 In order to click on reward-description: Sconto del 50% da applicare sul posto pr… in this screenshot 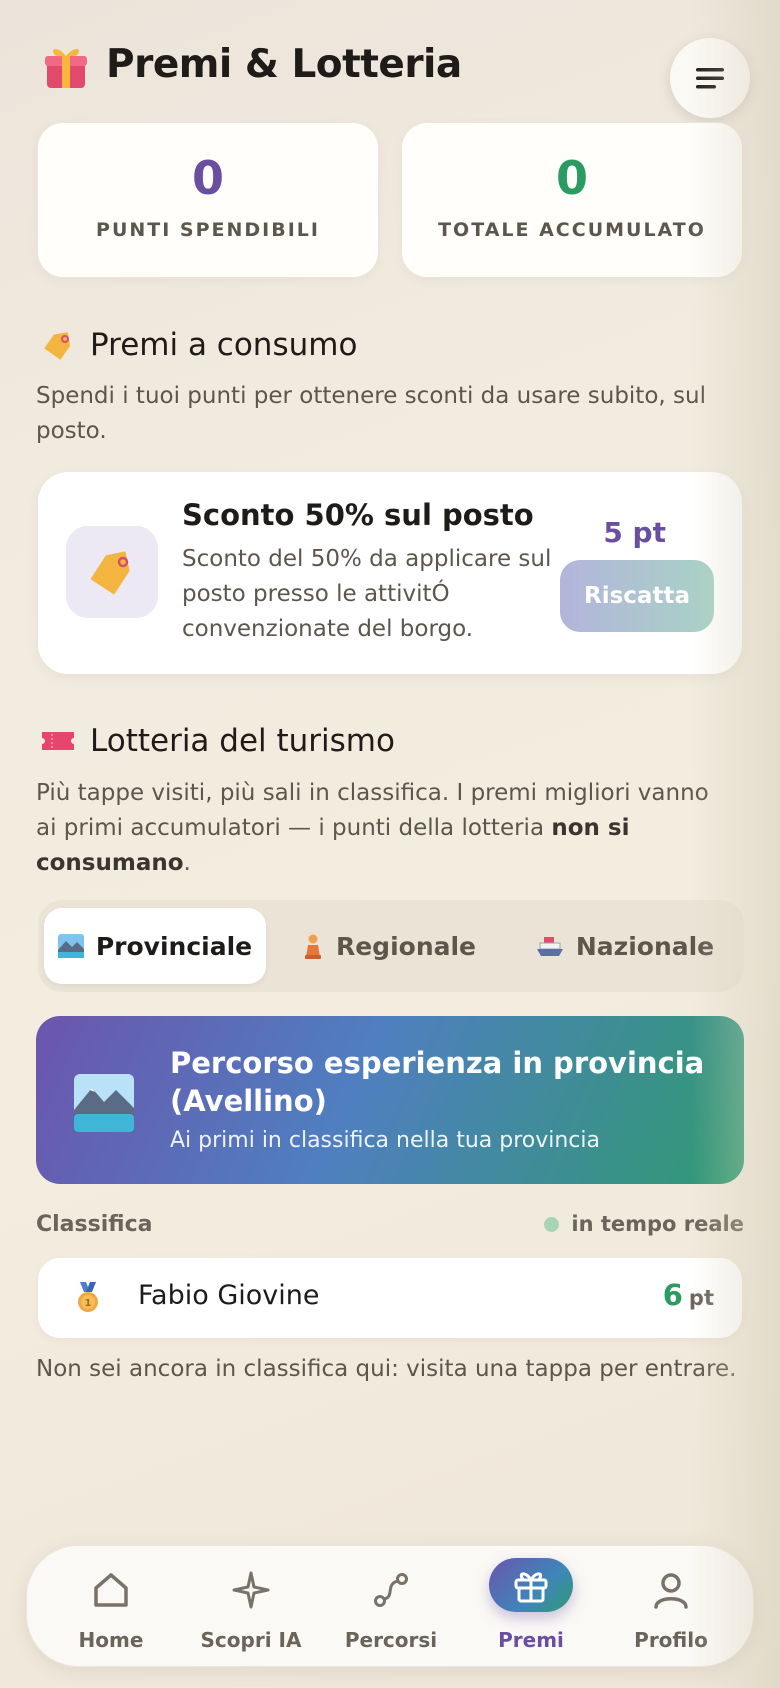, I will do `click(367, 594)`.